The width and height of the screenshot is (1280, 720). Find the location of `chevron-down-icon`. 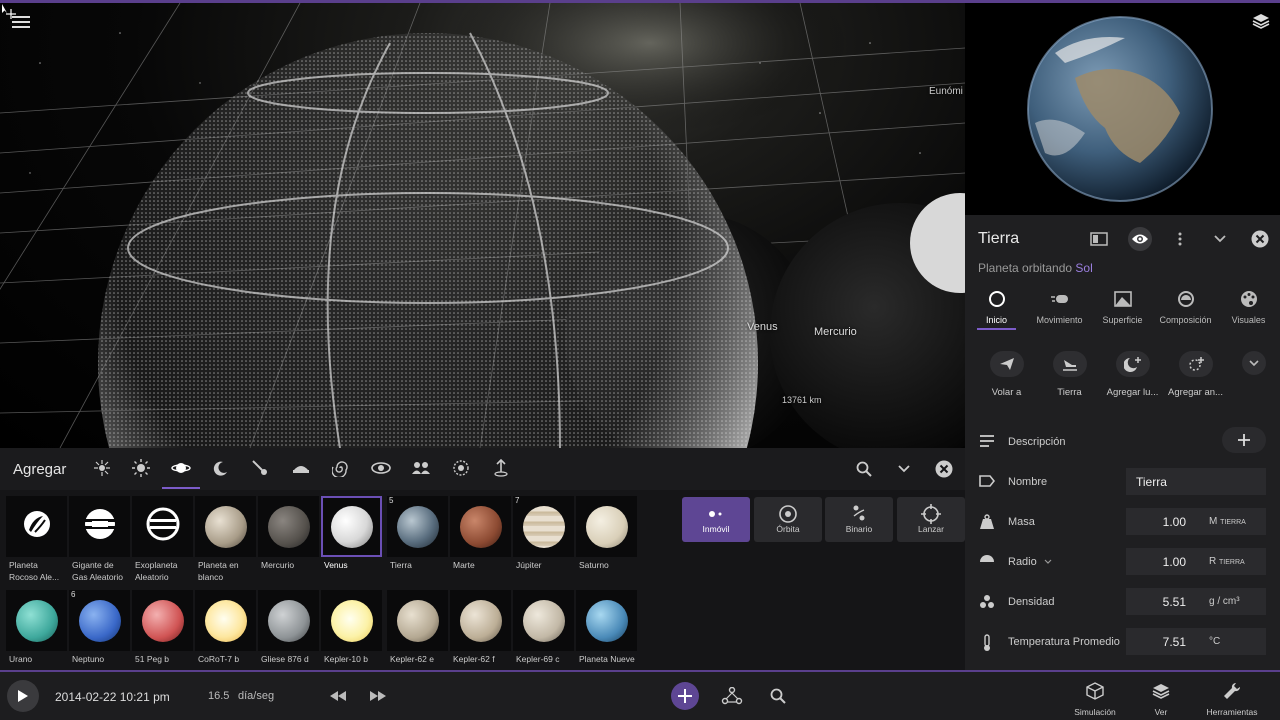

chevron-down-icon is located at coordinates (1220, 239).